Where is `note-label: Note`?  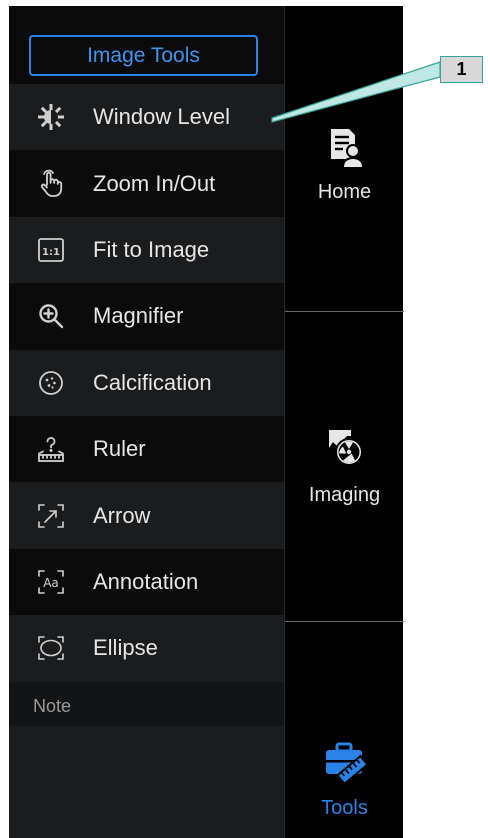 note-label: Note is located at coordinates (52, 706).